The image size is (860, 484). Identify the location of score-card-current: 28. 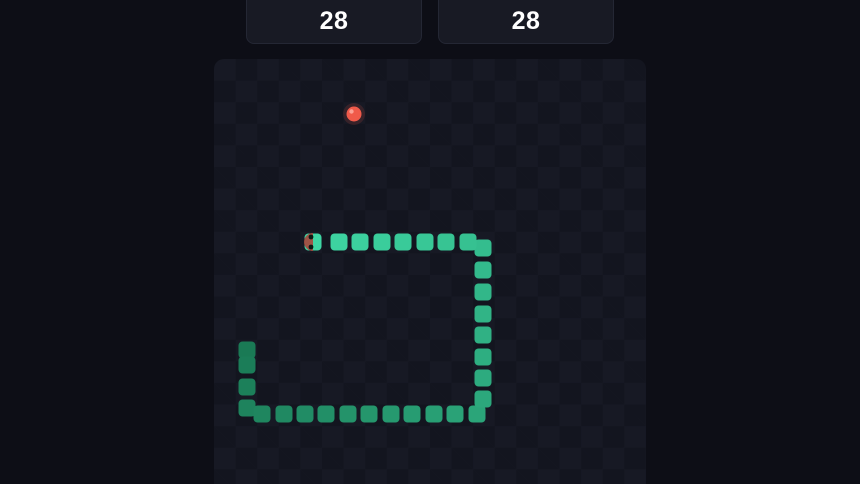
(334, 22).